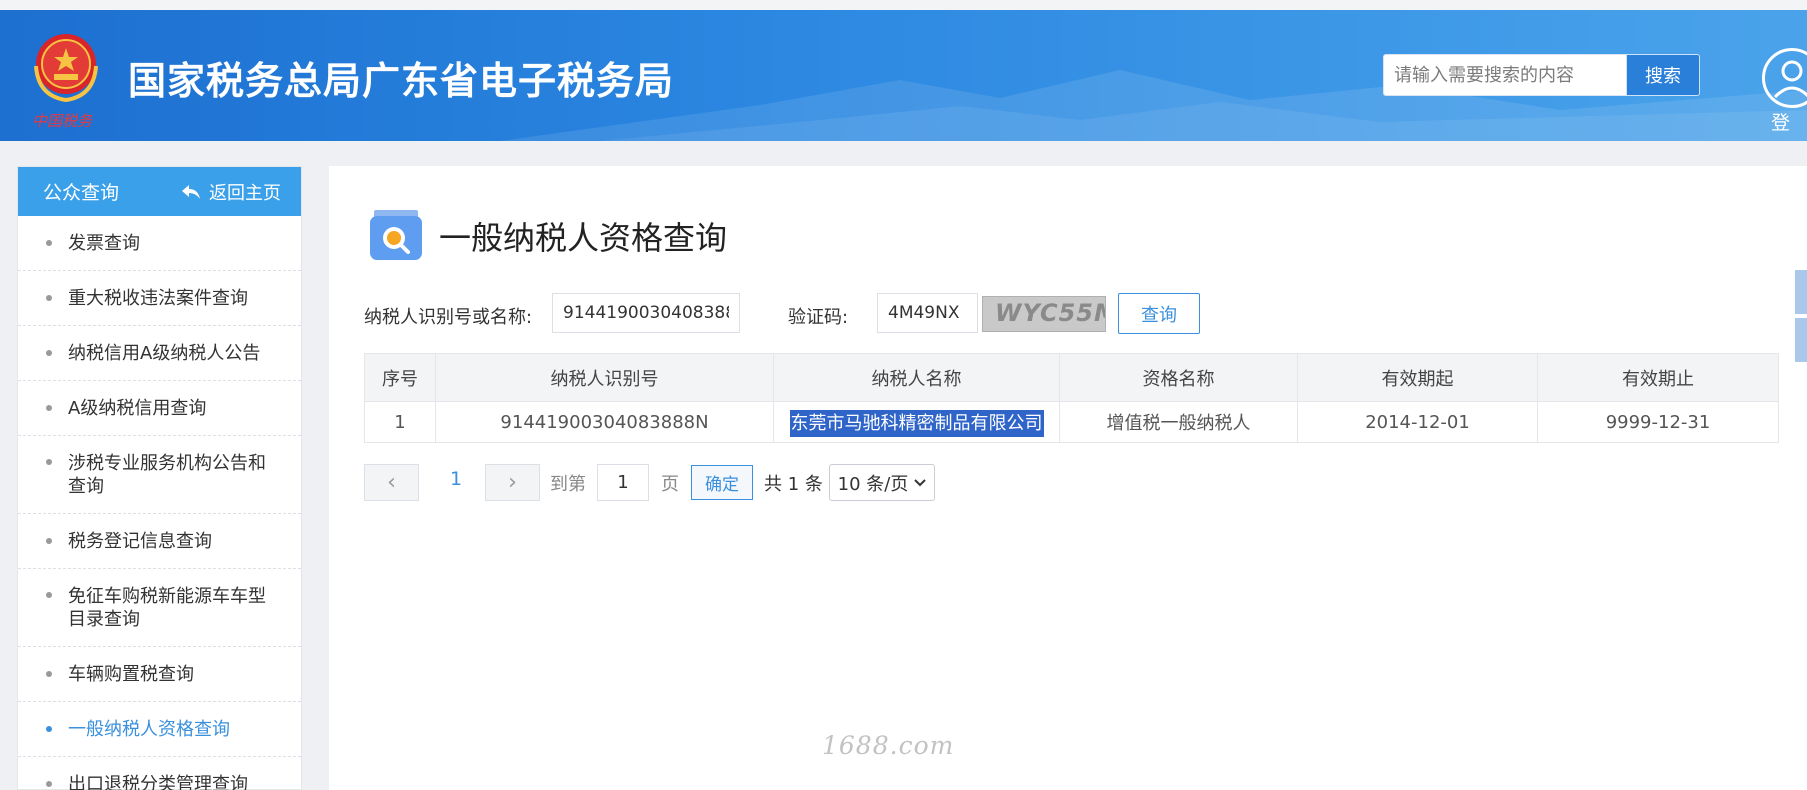 The width and height of the screenshot is (1807, 790). What do you see at coordinates (1790, 79) in the screenshot?
I see `user-icon` at bounding box center [1790, 79].